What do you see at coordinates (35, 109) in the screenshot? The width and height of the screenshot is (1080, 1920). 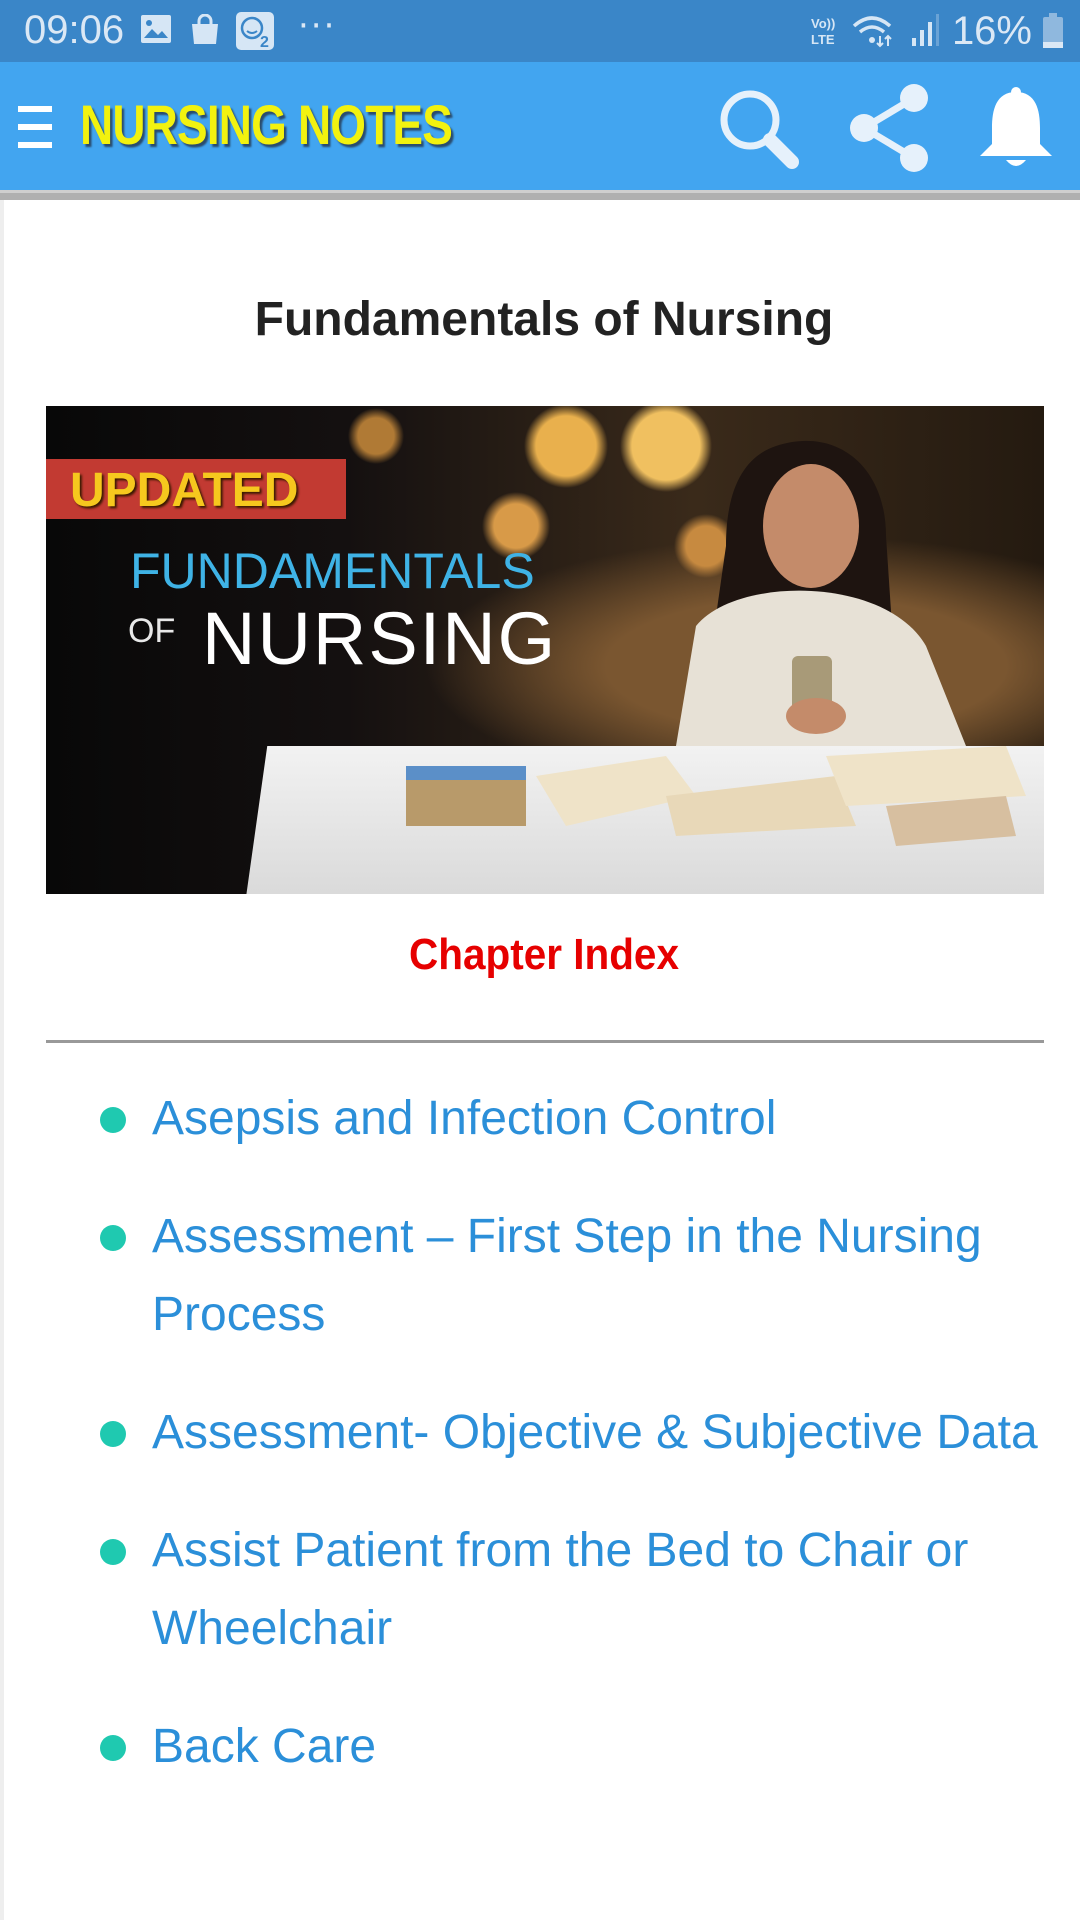 I see `menu-icon` at bounding box center [35, 109].